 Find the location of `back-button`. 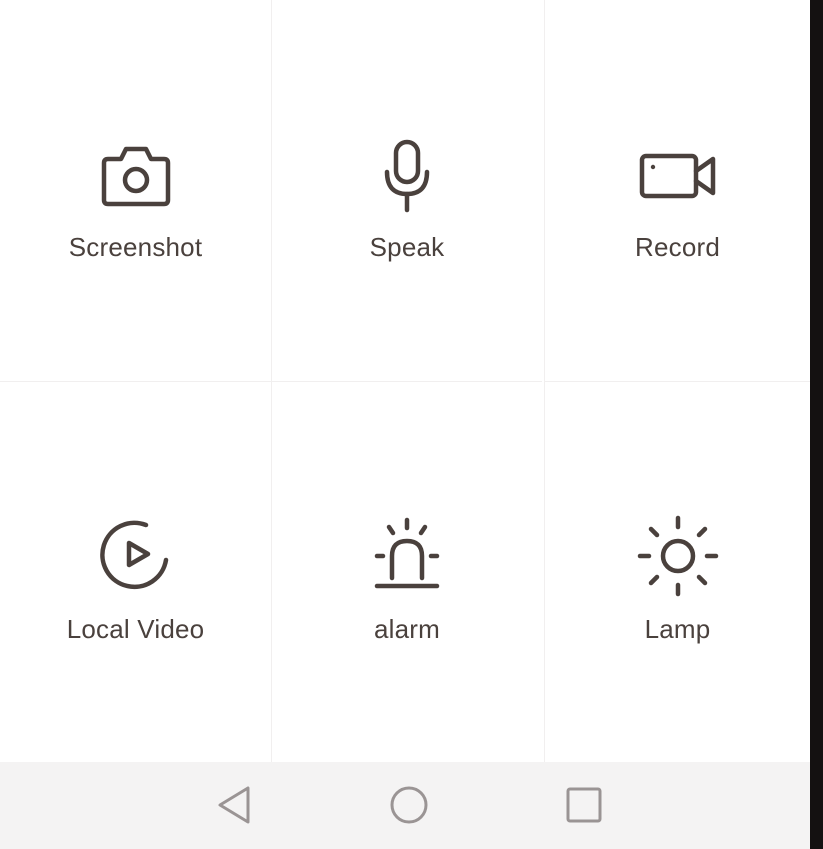

back-button is located at coordinates (235, 805).